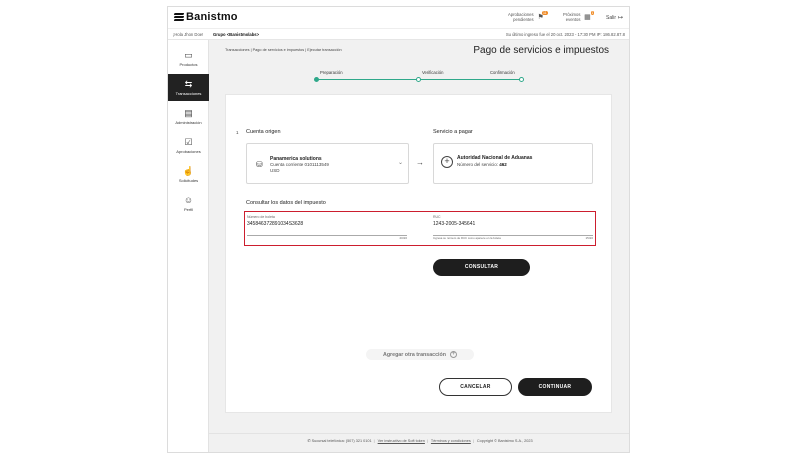  I want to click on footer-phone: Sucursal telefónica: (507) 321 0101, so click(341, 441).